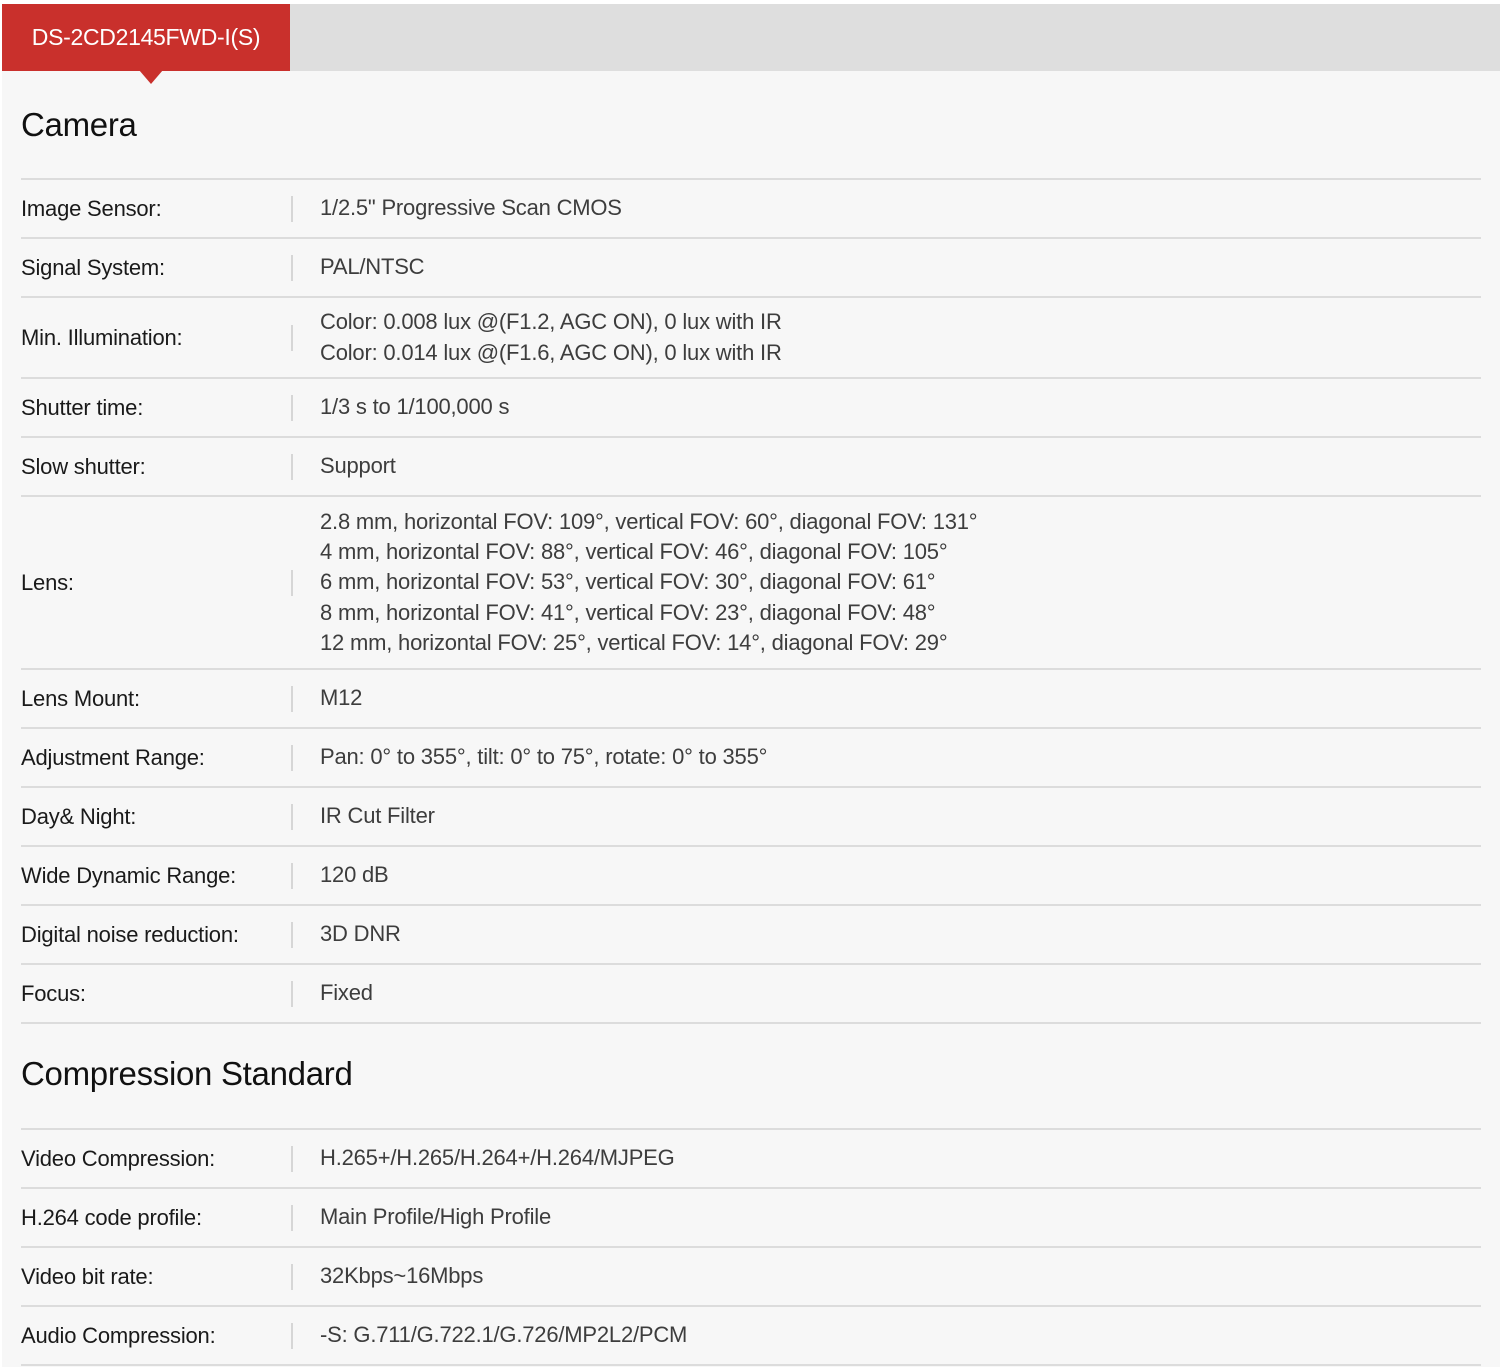 The width and height of the screenshot is (1500, 1367). I want to click on spec-value: 120 dB, so click(341, 875).